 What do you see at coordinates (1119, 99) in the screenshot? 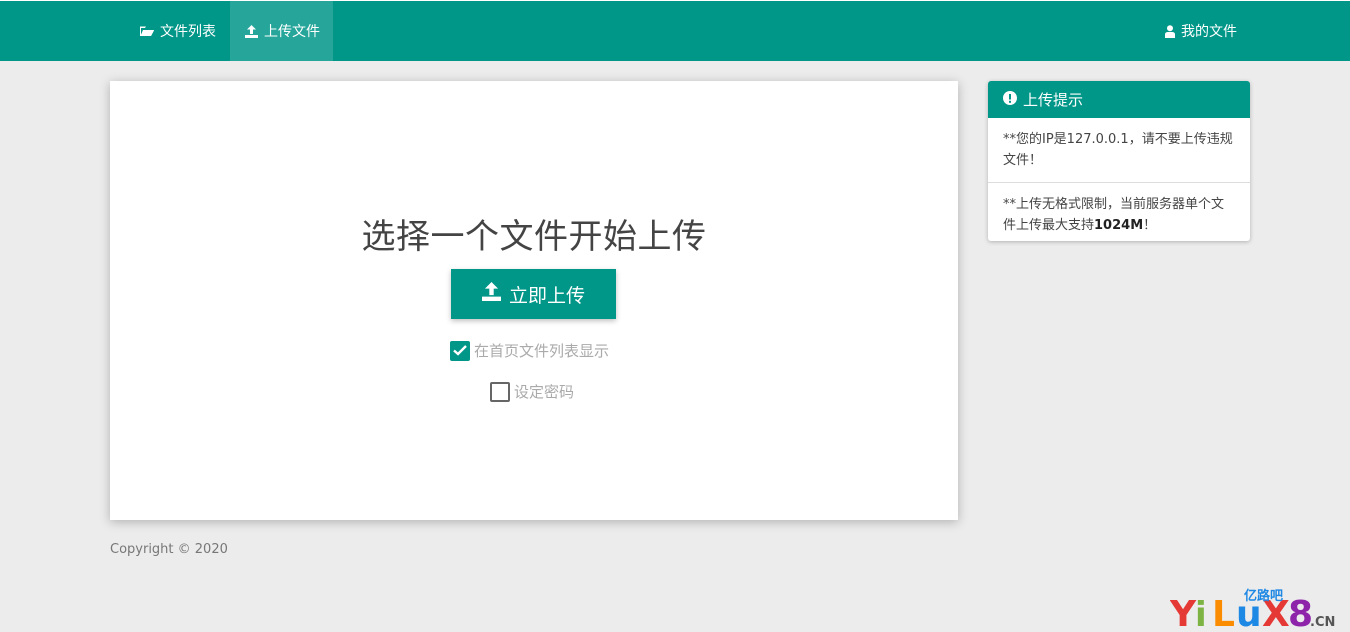
I see `tips-header: 上传提示` at bounding box center [1119, 99].